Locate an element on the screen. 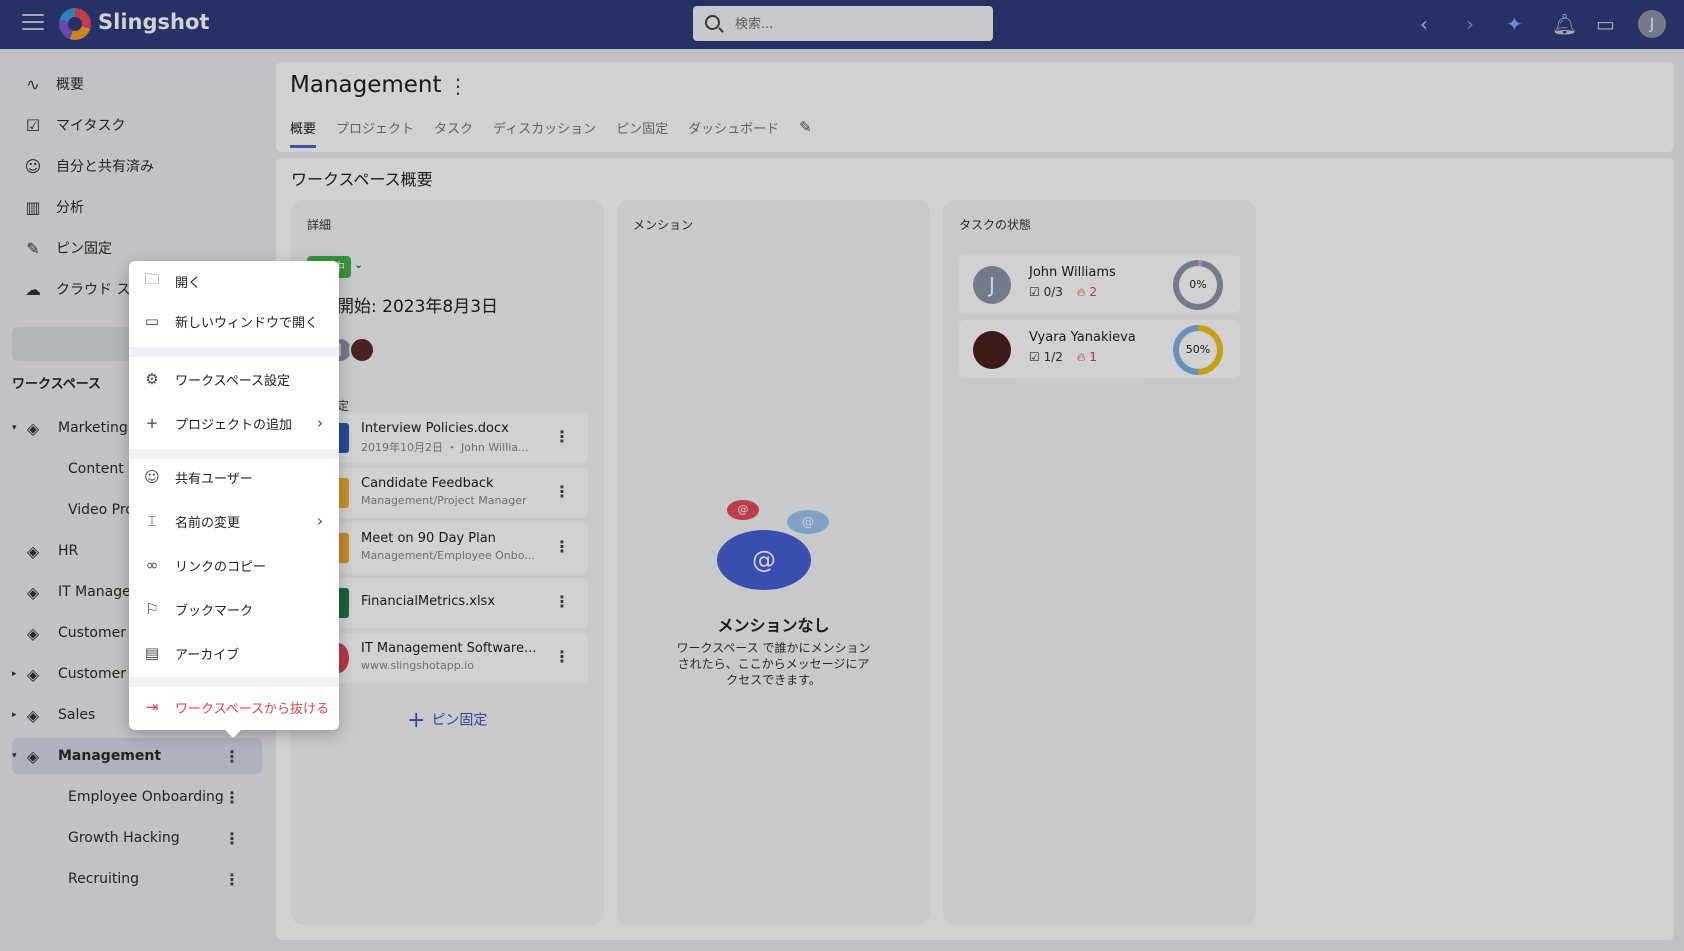 This screenshot has height=951, width=1684. archive-icon: ▤ is located at coordinates (152, 653).